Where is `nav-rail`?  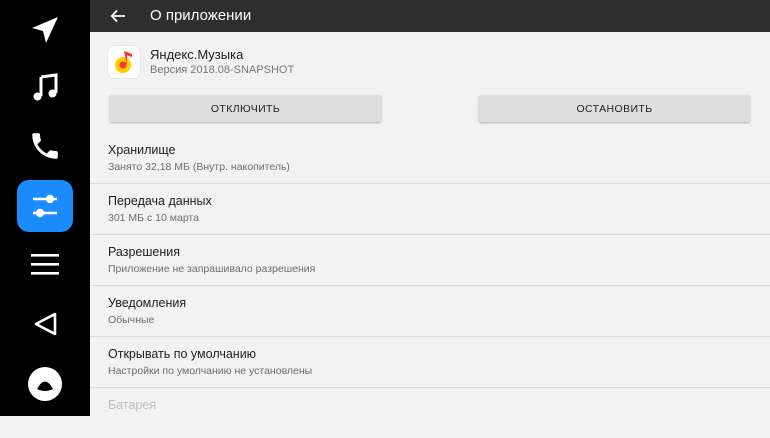 nav-rail is located at coordinates (45, 208).